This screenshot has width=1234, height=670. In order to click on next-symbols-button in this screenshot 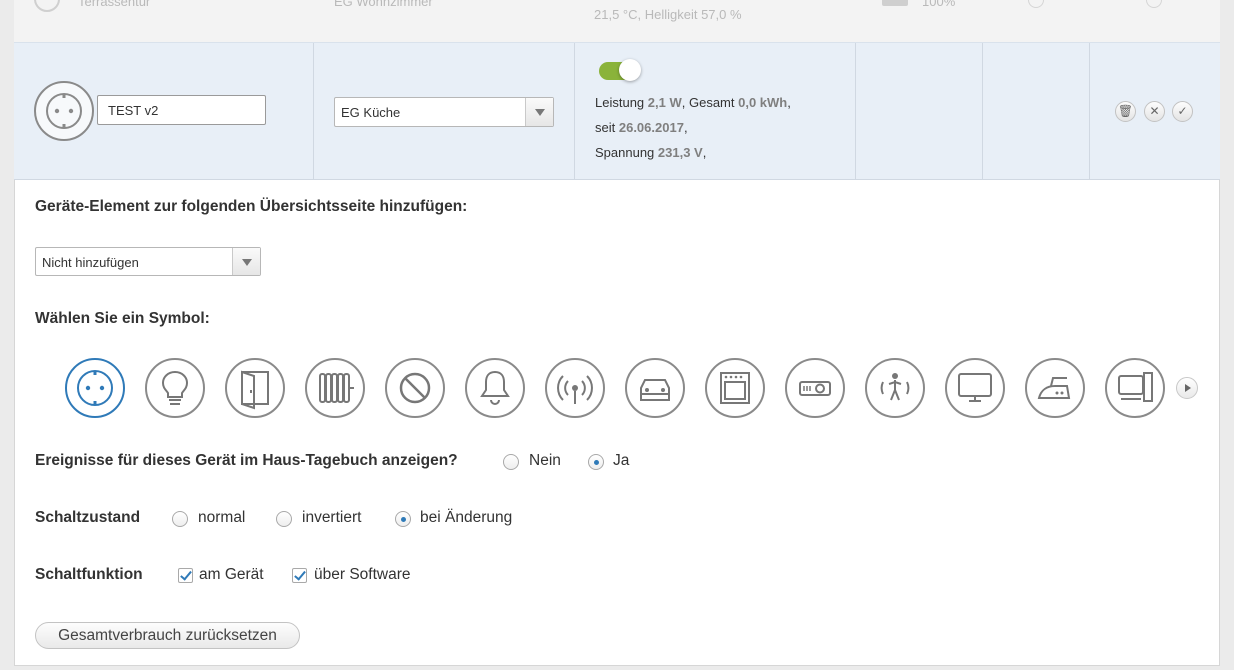, I will do `click(1187, 388)`.